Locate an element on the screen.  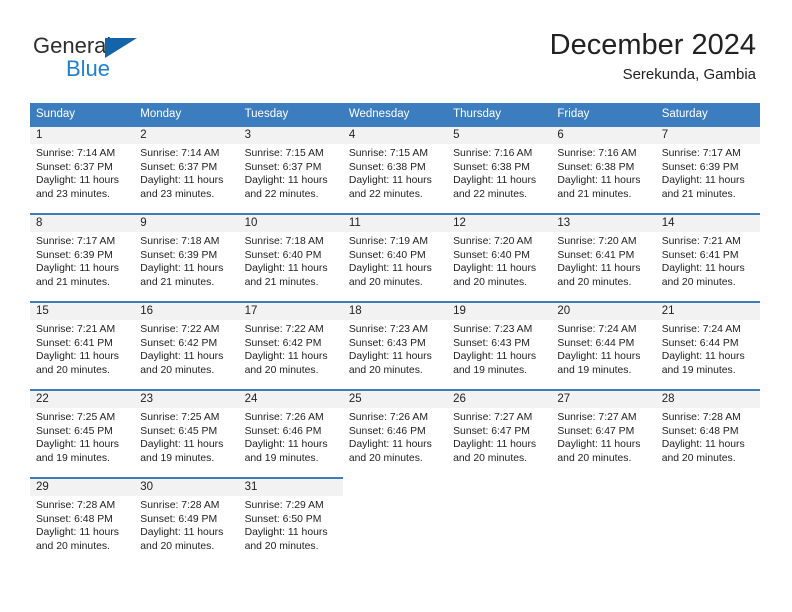
sunset-text: Sunset: 6:44 PM is located at coordinates (596, 343).